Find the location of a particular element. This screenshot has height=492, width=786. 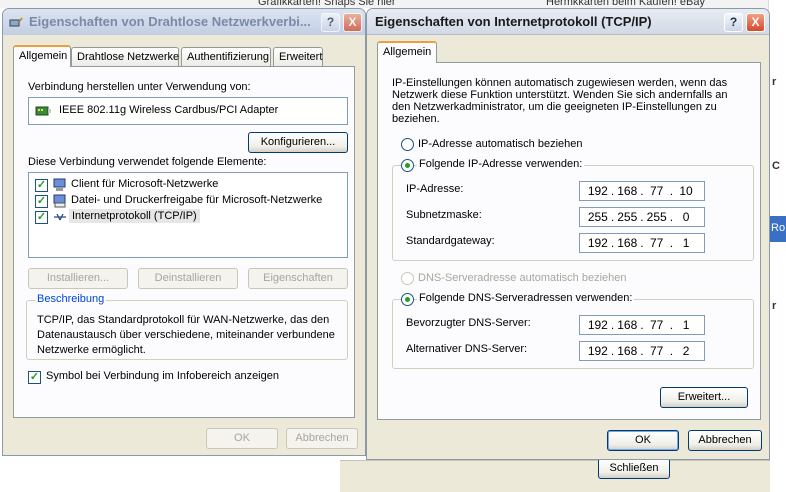

item-label: Client für Microsoft-Netzwerke is located at coordinates (145, 184).